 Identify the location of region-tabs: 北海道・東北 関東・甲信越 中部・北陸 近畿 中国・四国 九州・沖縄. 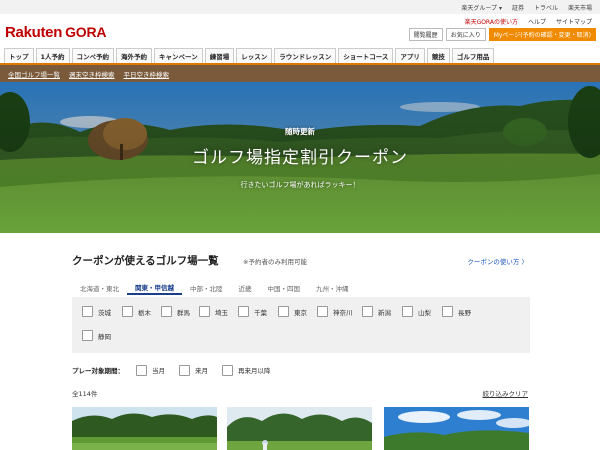
(301, 287).